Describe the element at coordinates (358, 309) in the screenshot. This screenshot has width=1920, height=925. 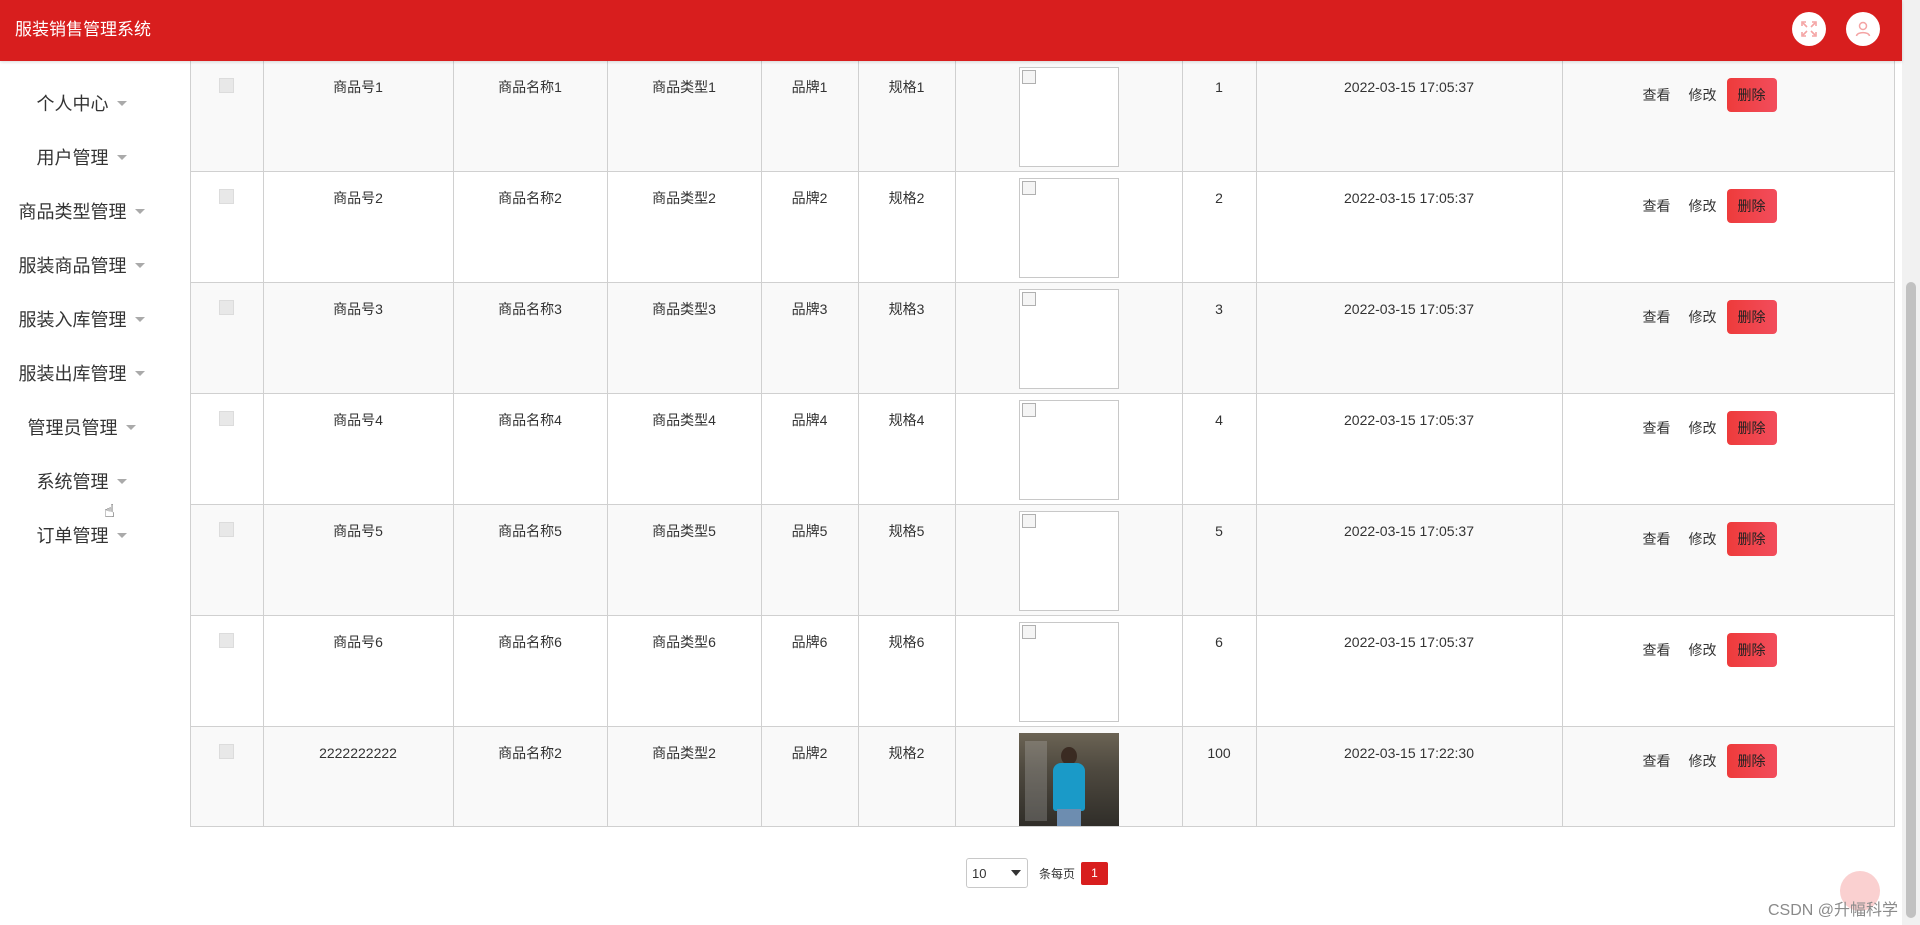
I see `product-code: 商品号3` at that location.